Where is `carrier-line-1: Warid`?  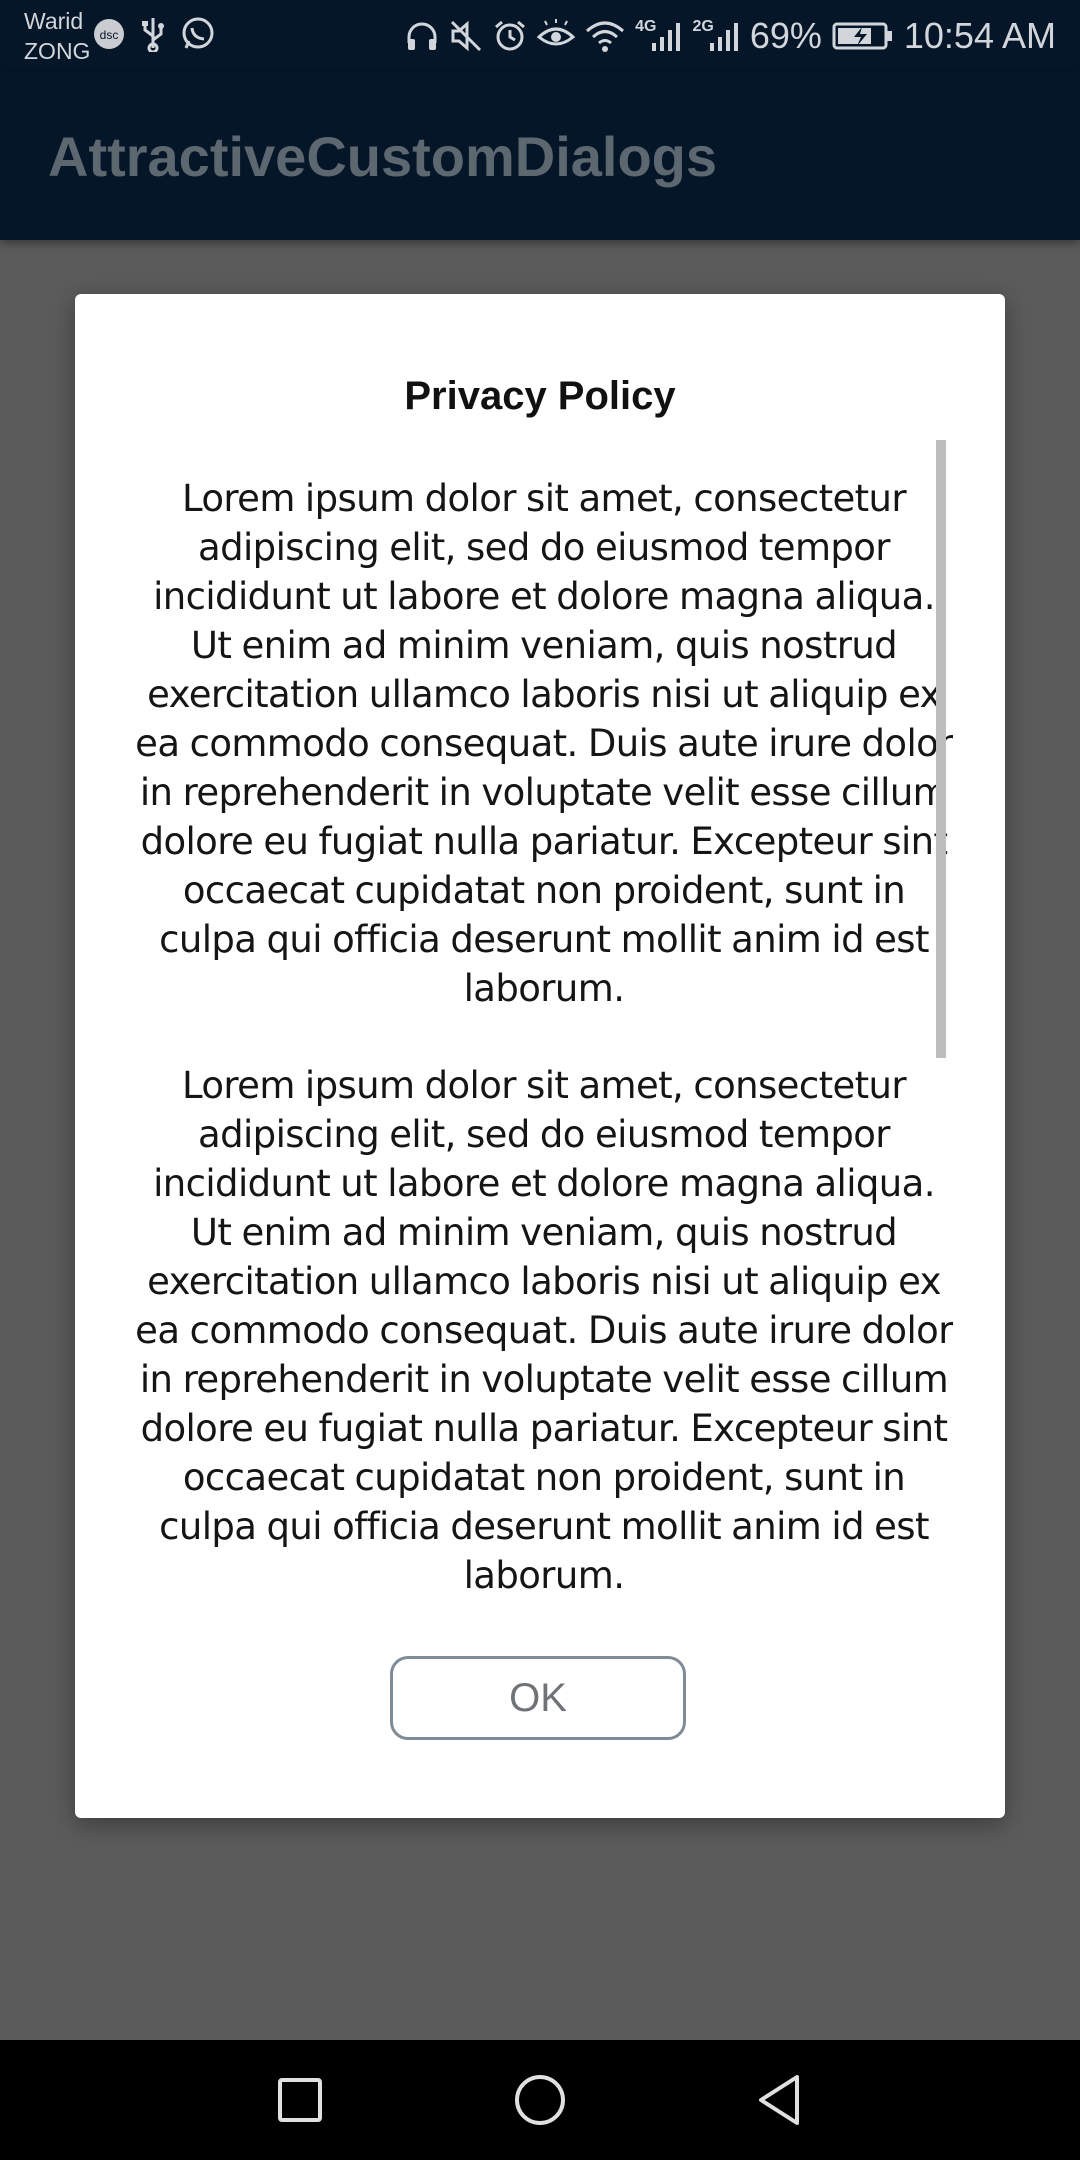
carrier-line-1: Warid is located at coordinates (54, 21).